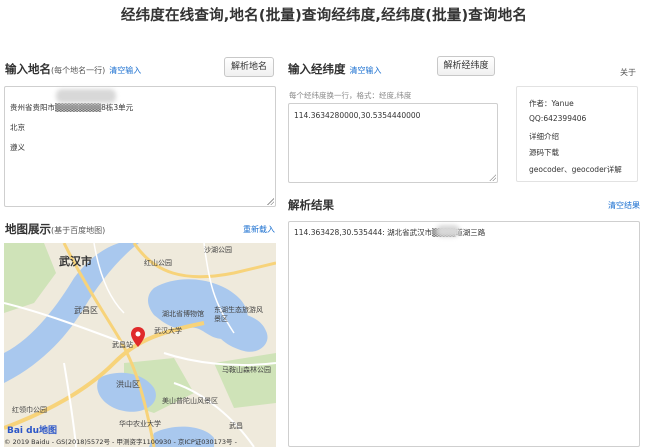 This screenshot has width=648, height=447. What do you see at coordinates (140, 424) in the screenshot?
I see `map-label-huazhong-agri: 华中农业大学` at bounding box center [140, 424].